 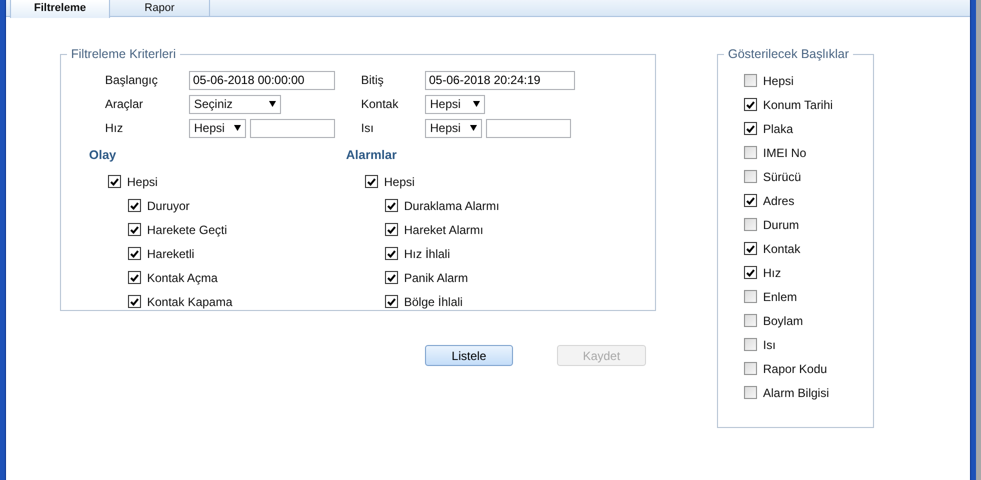 What do you see at coordinates (124, 105) in the screenshot?
I see `field-label: Araçlar` at bounding box center [124, 105].